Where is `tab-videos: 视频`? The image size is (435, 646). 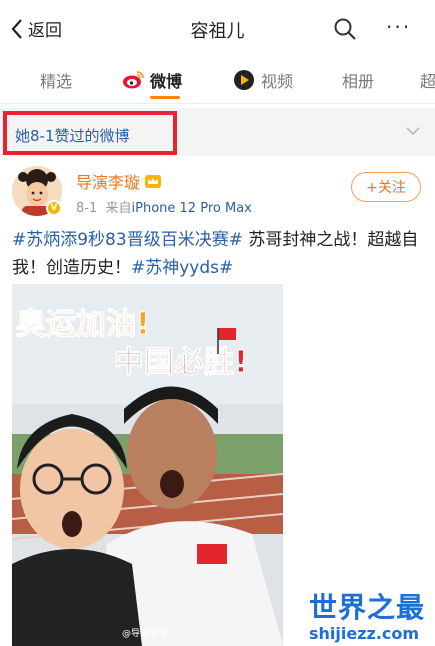 tab-videos: 视频 is located at coordinates (263, 80).